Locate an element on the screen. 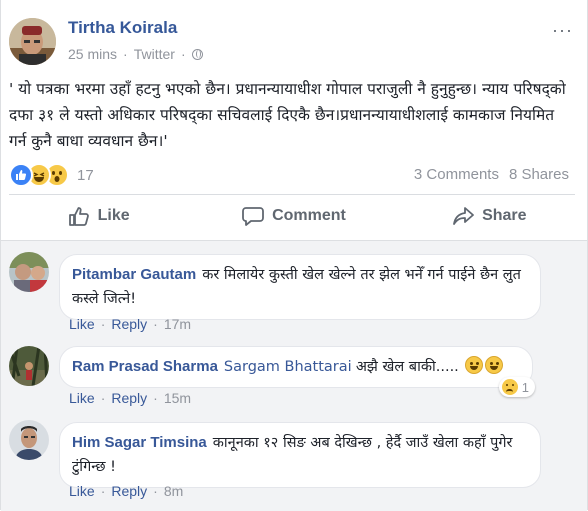 The width and height of the screenshot is (588, 511). comment-reaction-count: 1 is located at coordinates (525, 387).